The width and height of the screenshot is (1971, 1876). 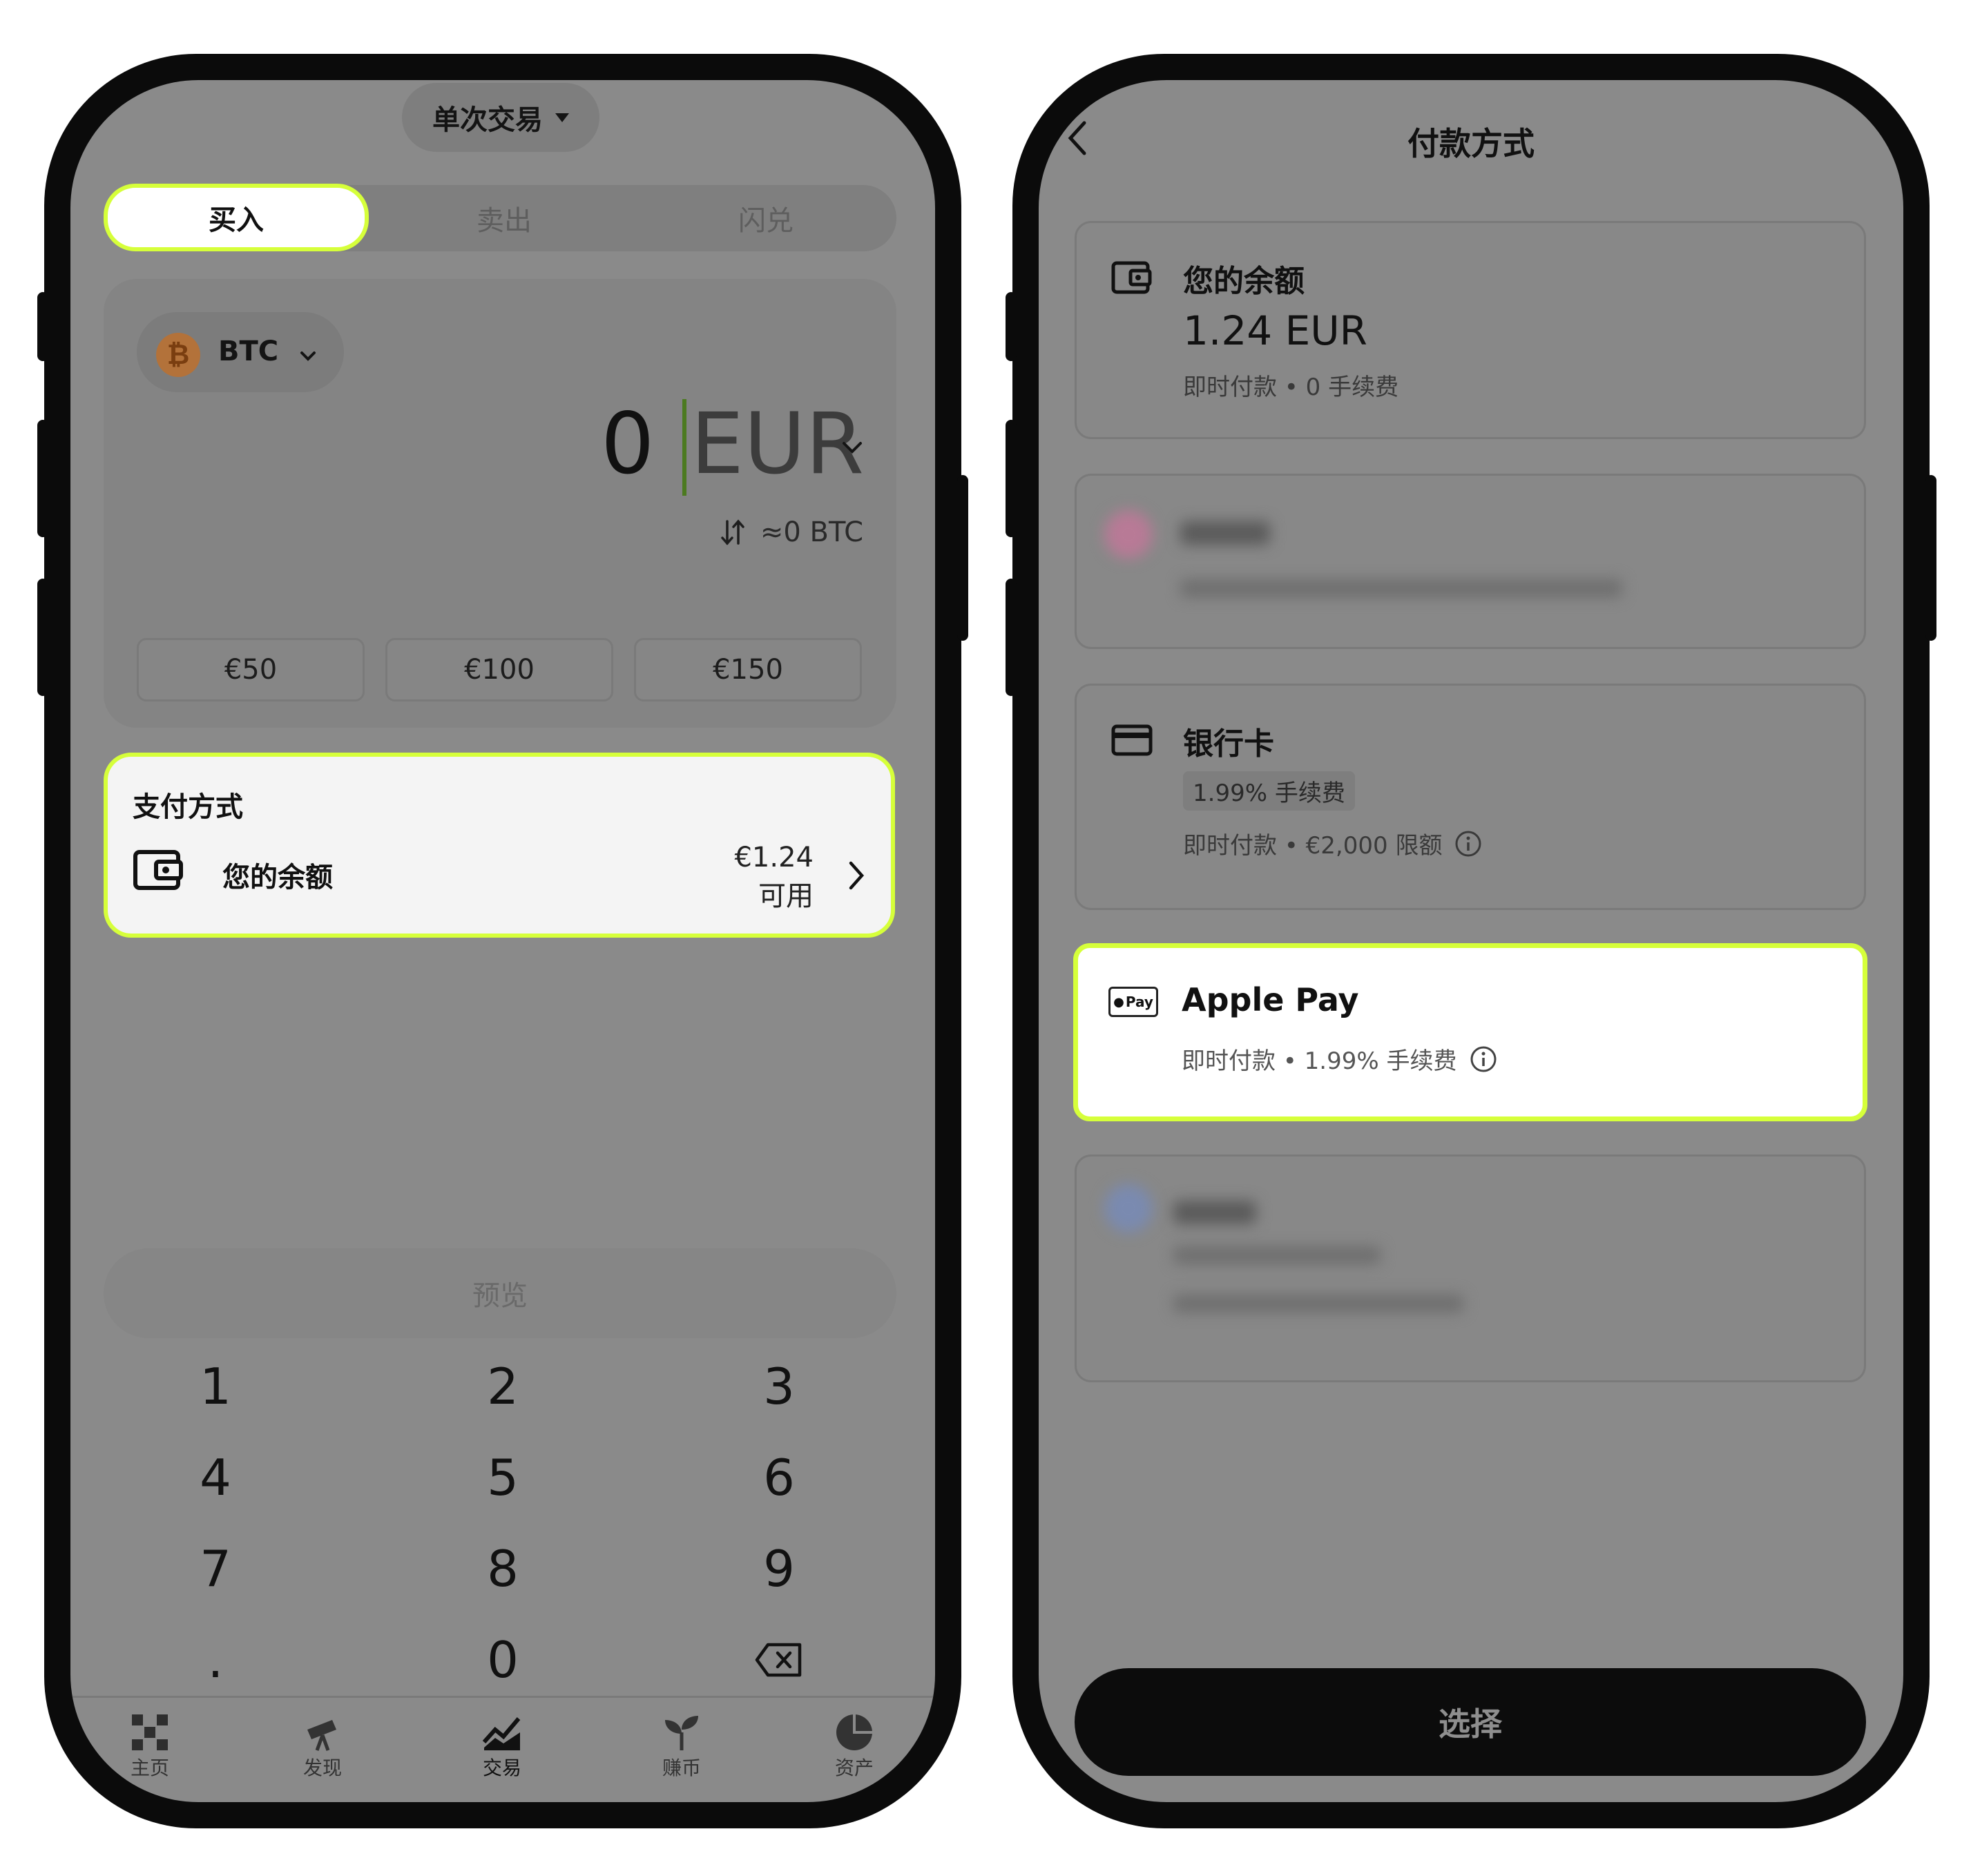 What do you see at coordinates (215, 1660) in the screenshot?
I see `key-decimal: .` at bounding box center [215, 1660].